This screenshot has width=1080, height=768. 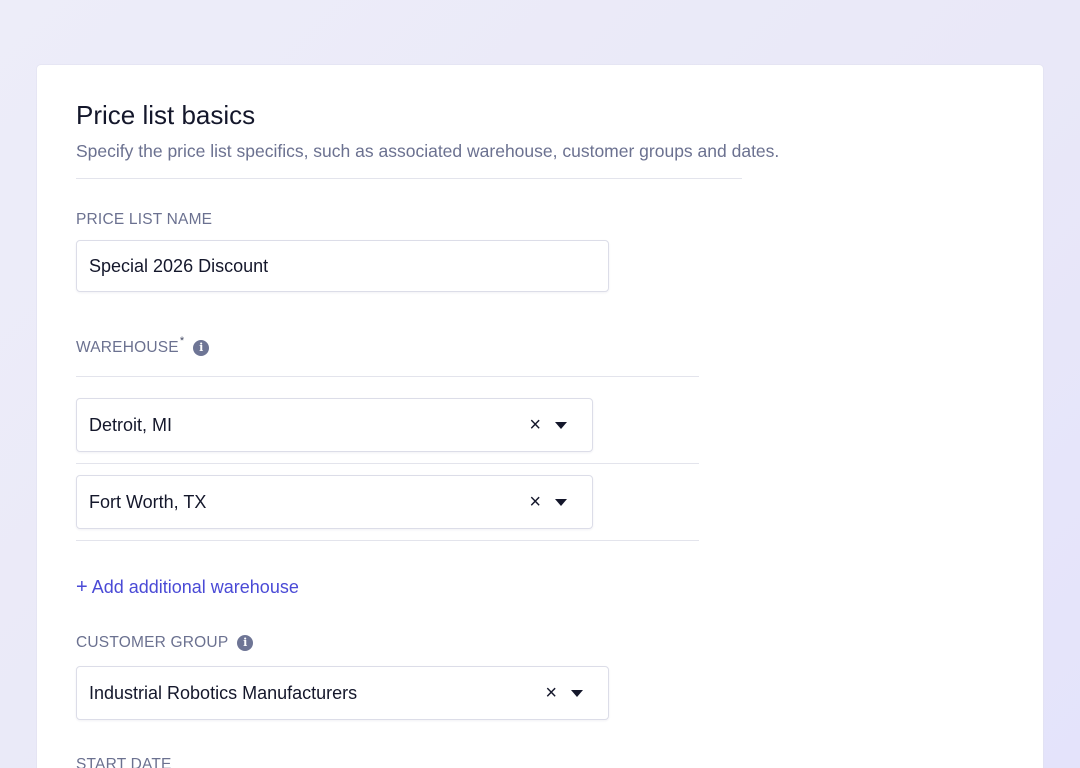 What do you see at coordinates (148, 501) in the screenshot?
I see `warehouse-select-value: Fort Worth, TX` at bounding box center [148, 501].